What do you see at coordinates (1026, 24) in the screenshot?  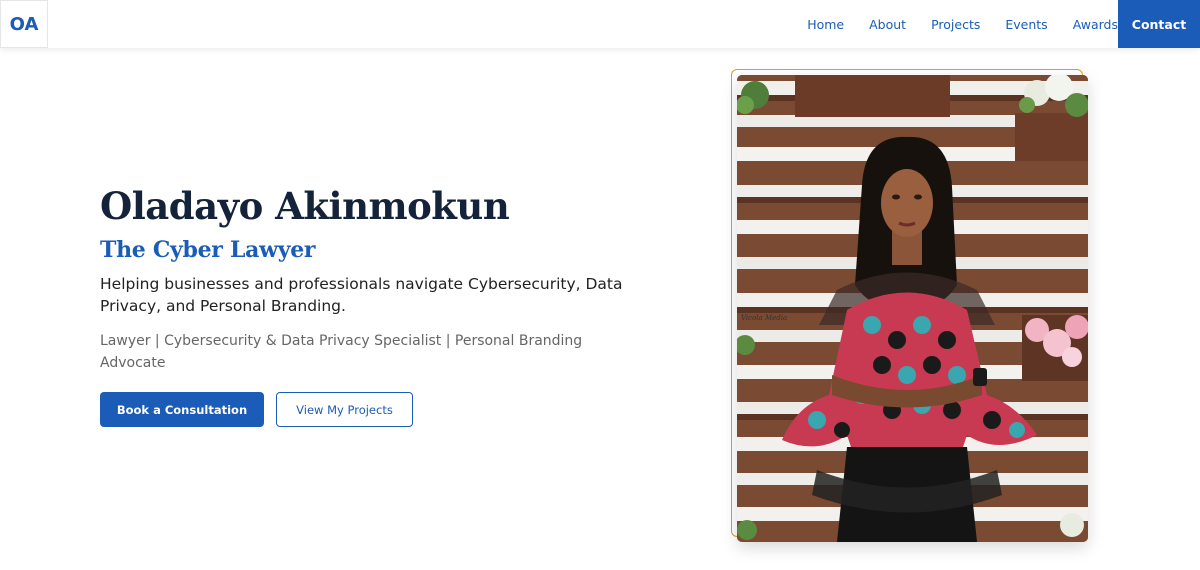 I see `nav-link-events: Events` at bounding box center [1026, 24].